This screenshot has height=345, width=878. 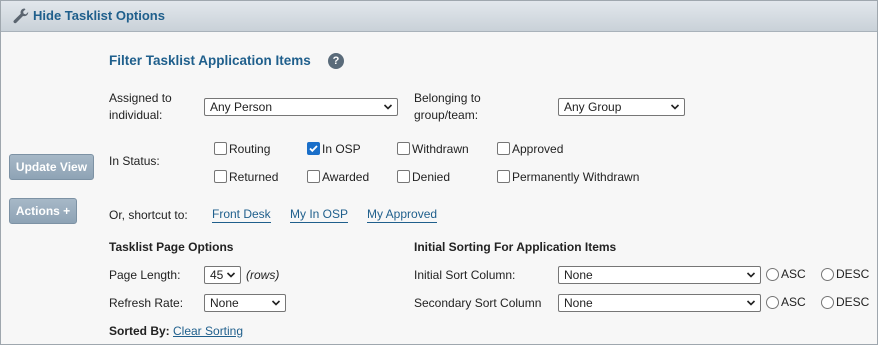 What do you see at coordinates (217, 275) in the screenshot?
I see `page-length-value: 45` at bounding box center [217, 275].